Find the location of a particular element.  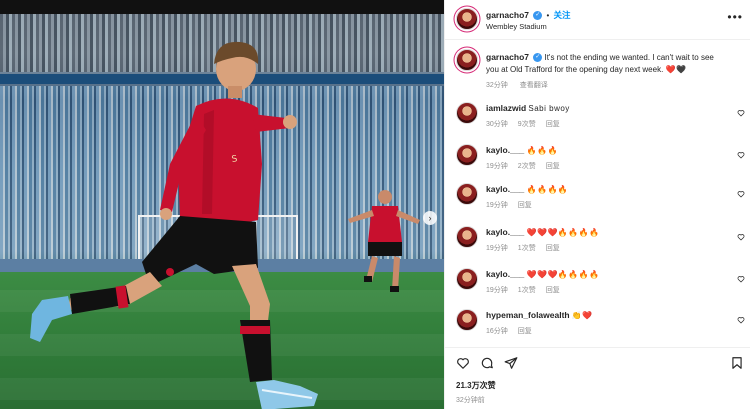

caption-emoji: ❤️🖤 is located at coordinates (676, 69).